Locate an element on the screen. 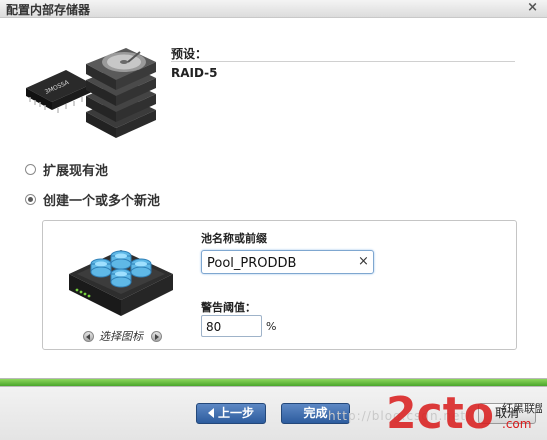 The height and width of the screenshot is (440, 547). pool-name-input is located at coordinates (287, 262).